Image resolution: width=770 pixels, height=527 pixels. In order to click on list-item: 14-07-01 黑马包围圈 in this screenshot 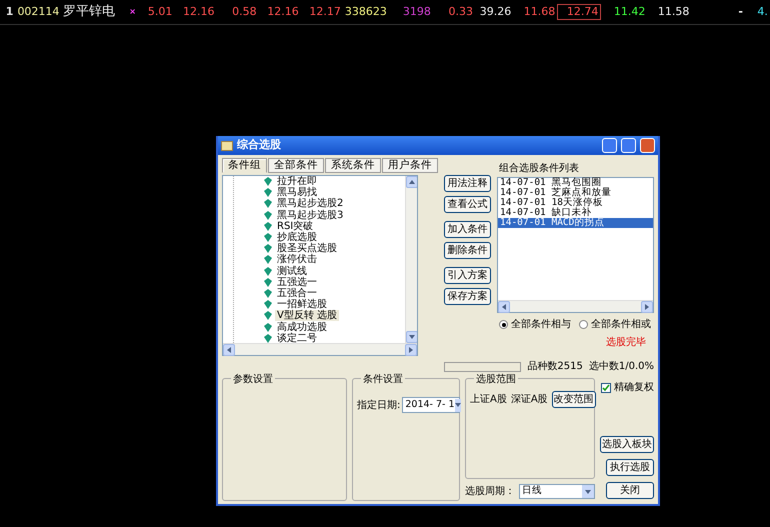, I will do `click(575, 183)`.